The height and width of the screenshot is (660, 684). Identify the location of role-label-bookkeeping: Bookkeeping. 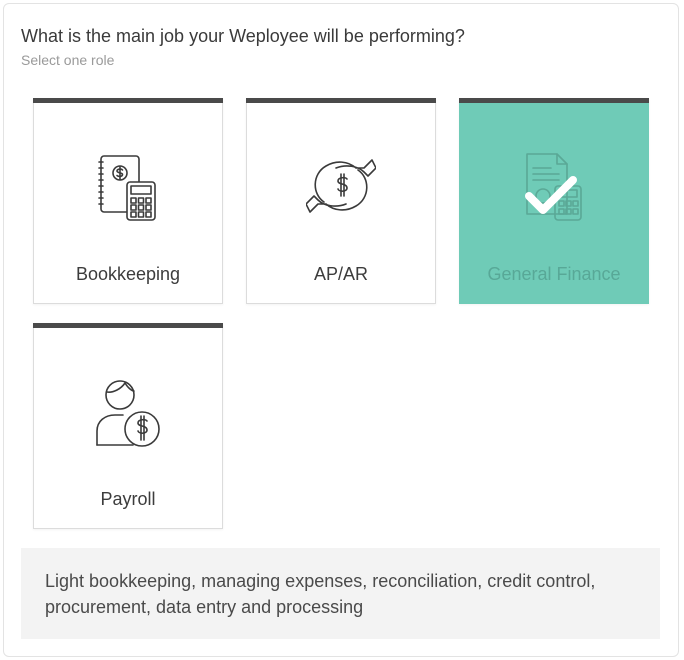
(128, 274).